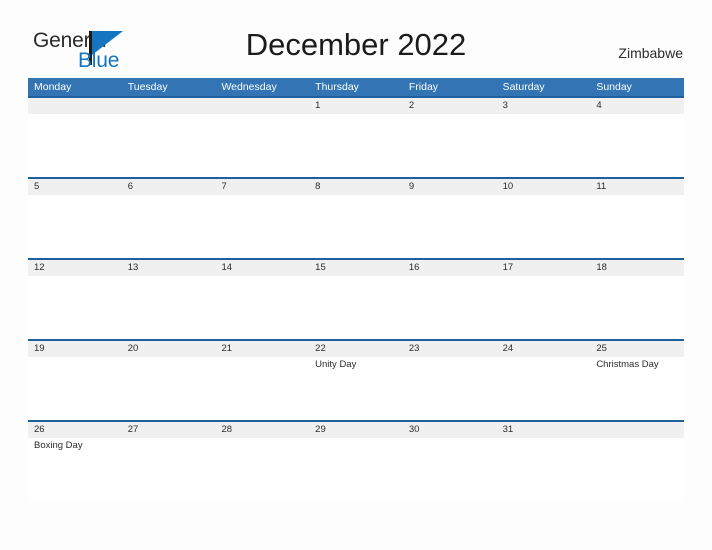  Describe the element at coordinates (169, 349) in the screenshot. I see `day-number: 20` at that location.